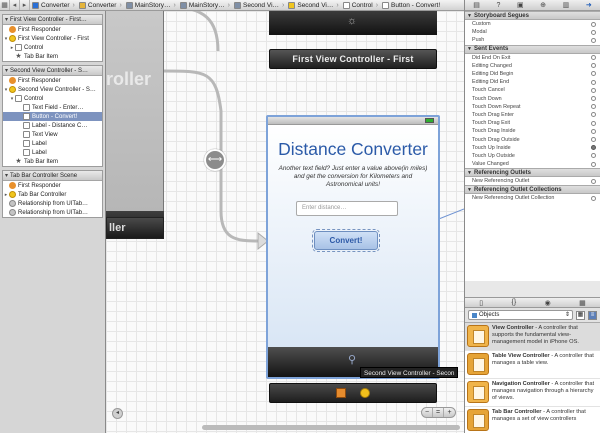 Image resolution: width=600 pixels, height=433 pixels. What do you see at coordinates (513, 302) in the screenshot?
I see `code-snippet-icon: {}` at bounding box center [513, 302].